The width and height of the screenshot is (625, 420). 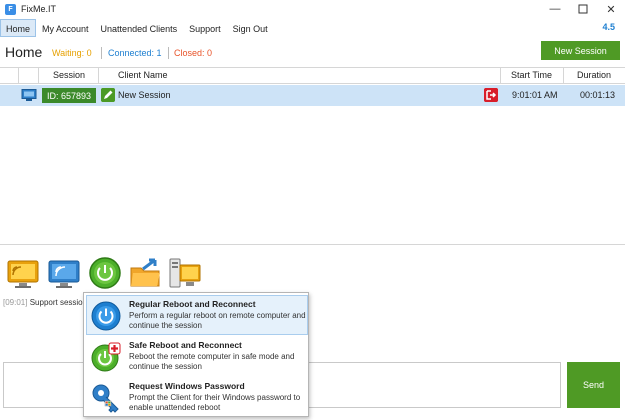 I want to click on close-icon: ✕, so click(x=611, y=9).